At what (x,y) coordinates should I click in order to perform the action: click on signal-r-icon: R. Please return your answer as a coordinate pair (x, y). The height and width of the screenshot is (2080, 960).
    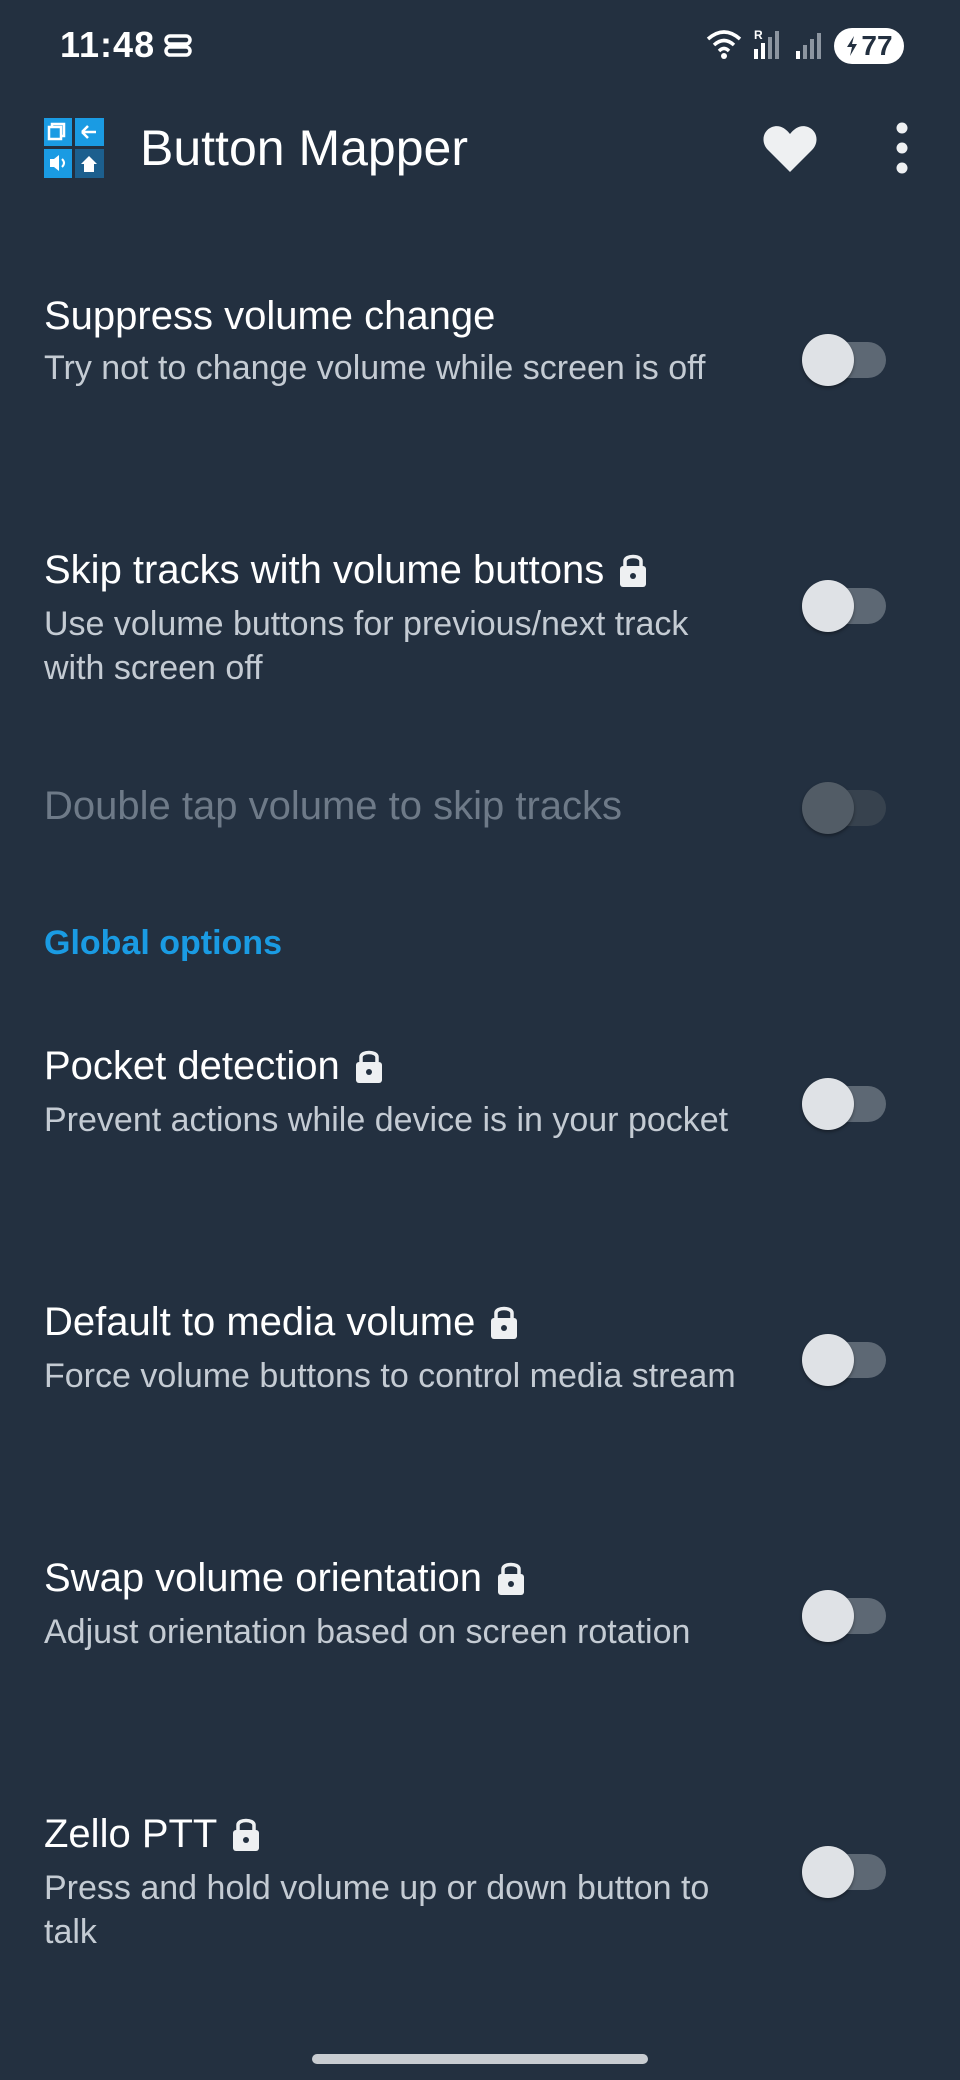
    Looking at the image, I should click on (768, 46).